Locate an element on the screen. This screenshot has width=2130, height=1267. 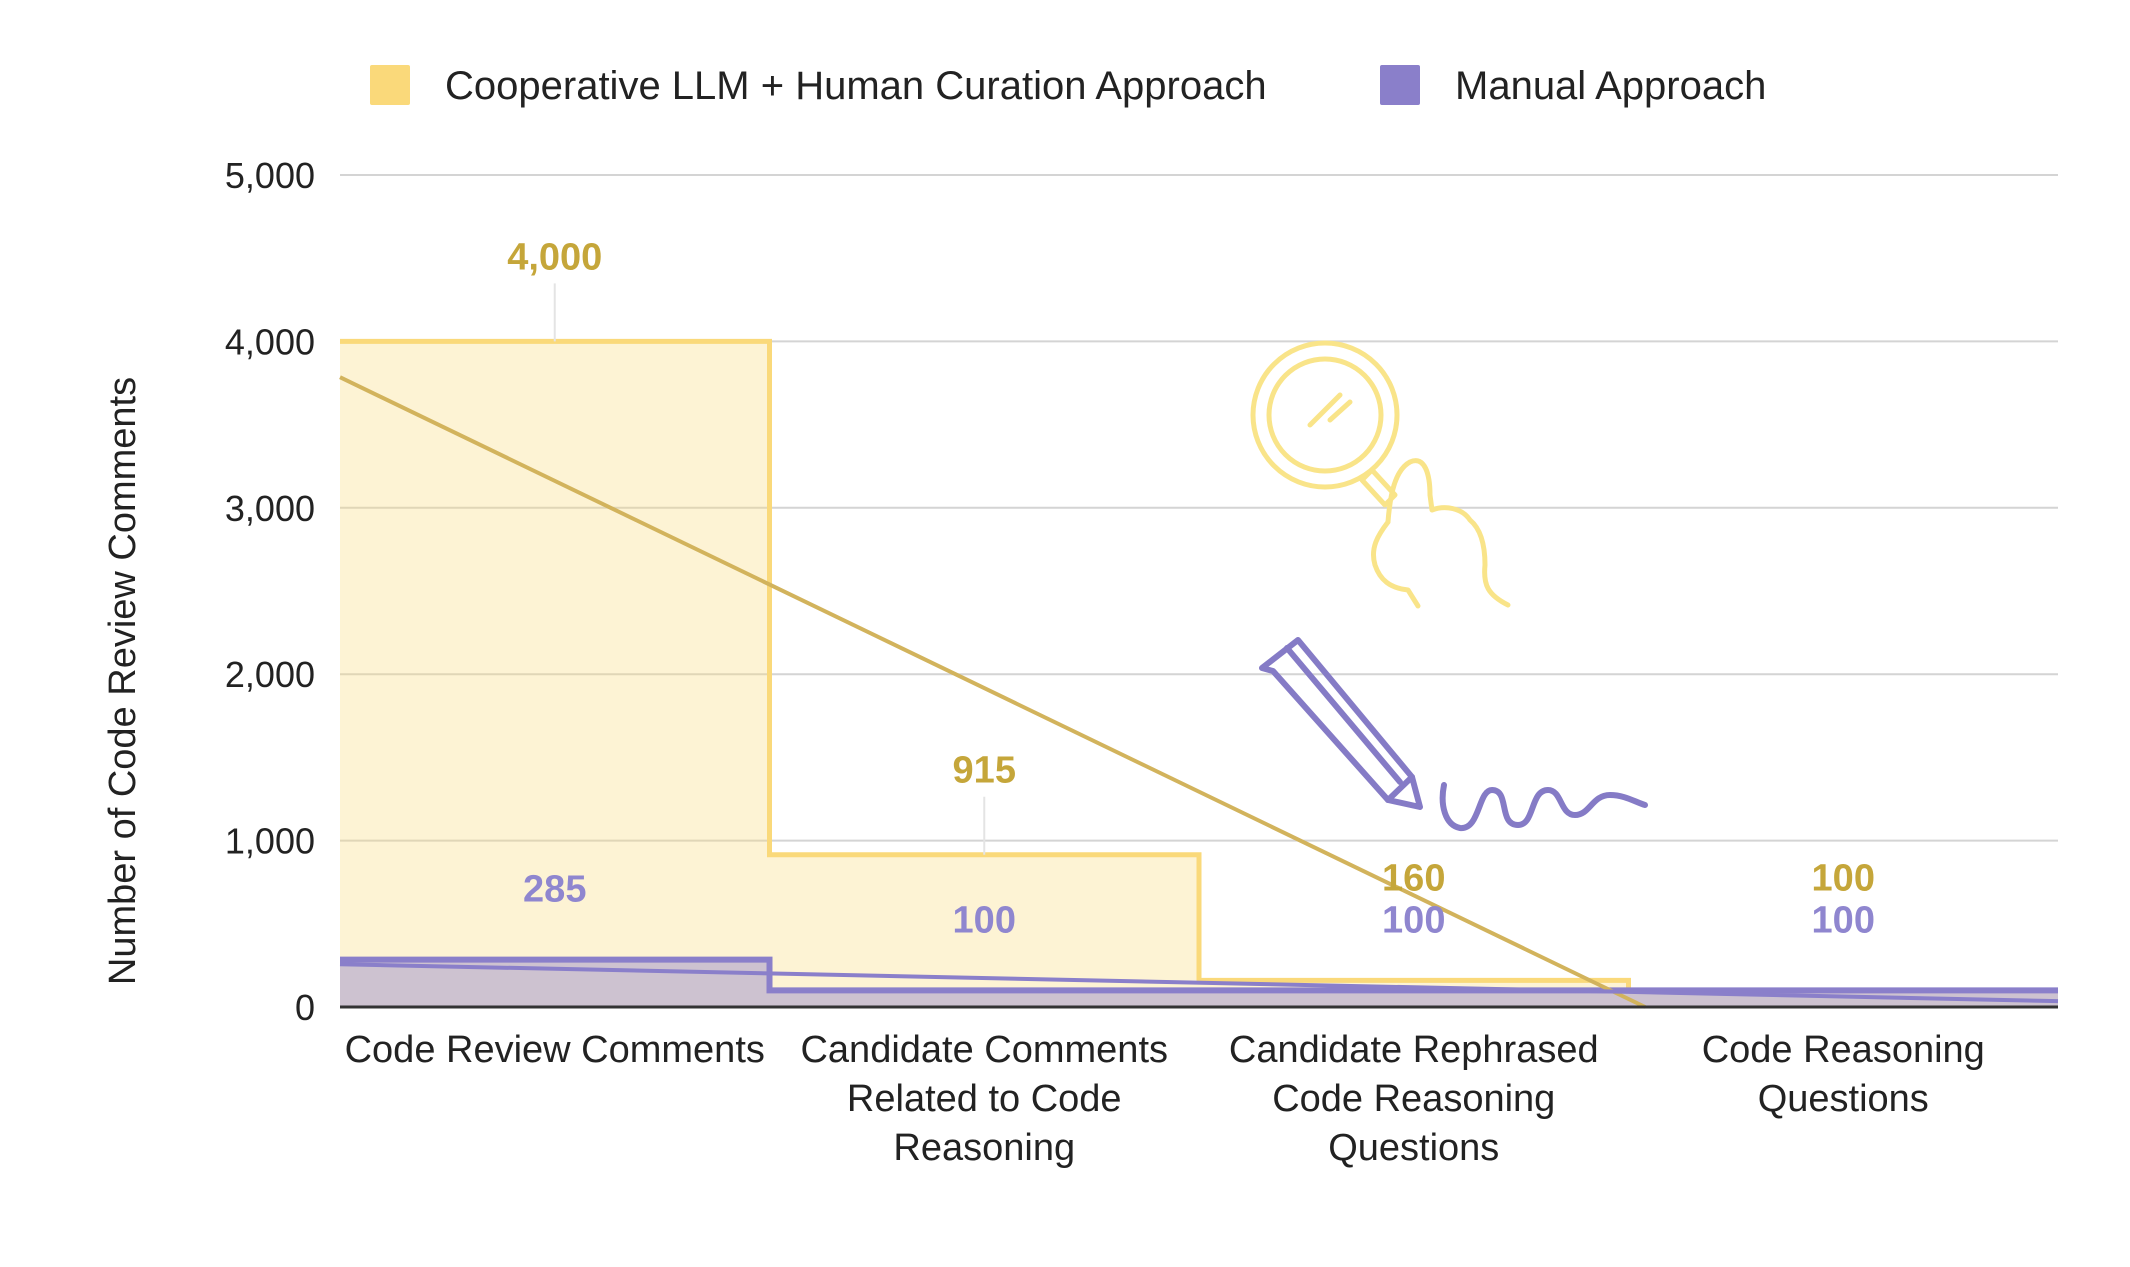
data-label: 285 is located at coordinates (554, 890).